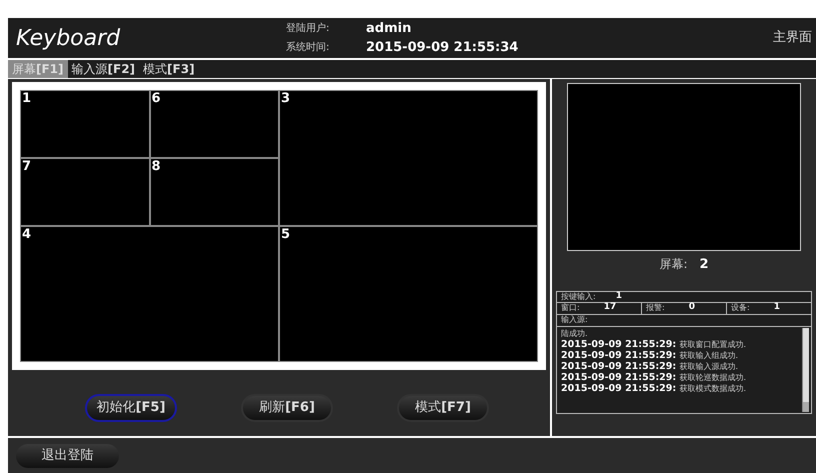 This screenshot has width=816, height=473. I want to click on action-button: 刷新[F6], so click(287, 408).